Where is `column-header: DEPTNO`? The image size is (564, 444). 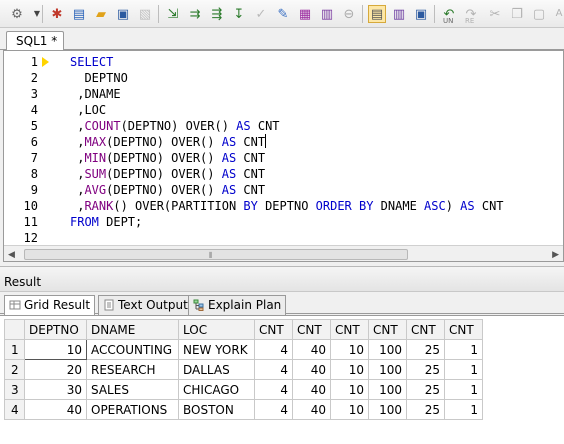
column-header: DEPTNO is located at coordinates (55, 329).